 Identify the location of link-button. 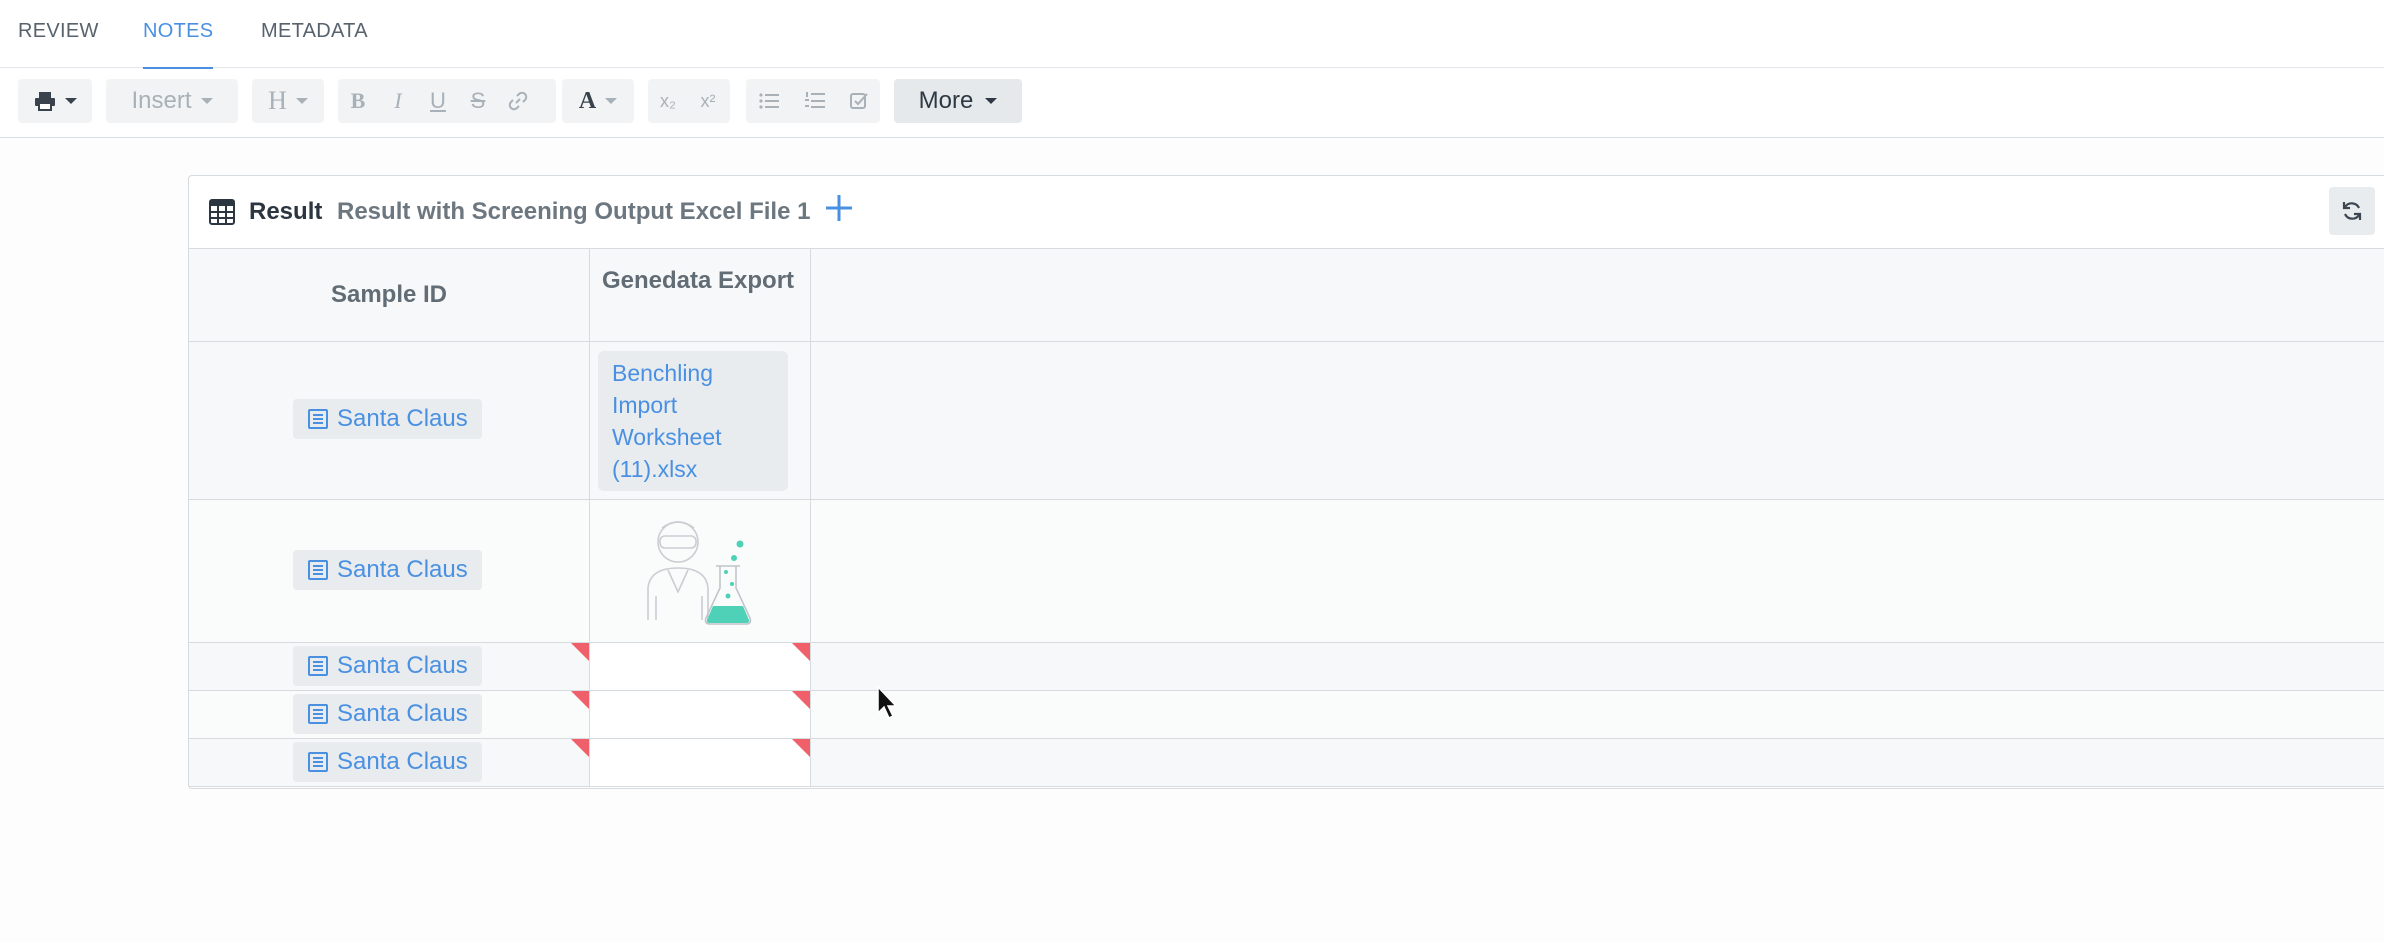
(518, 101).